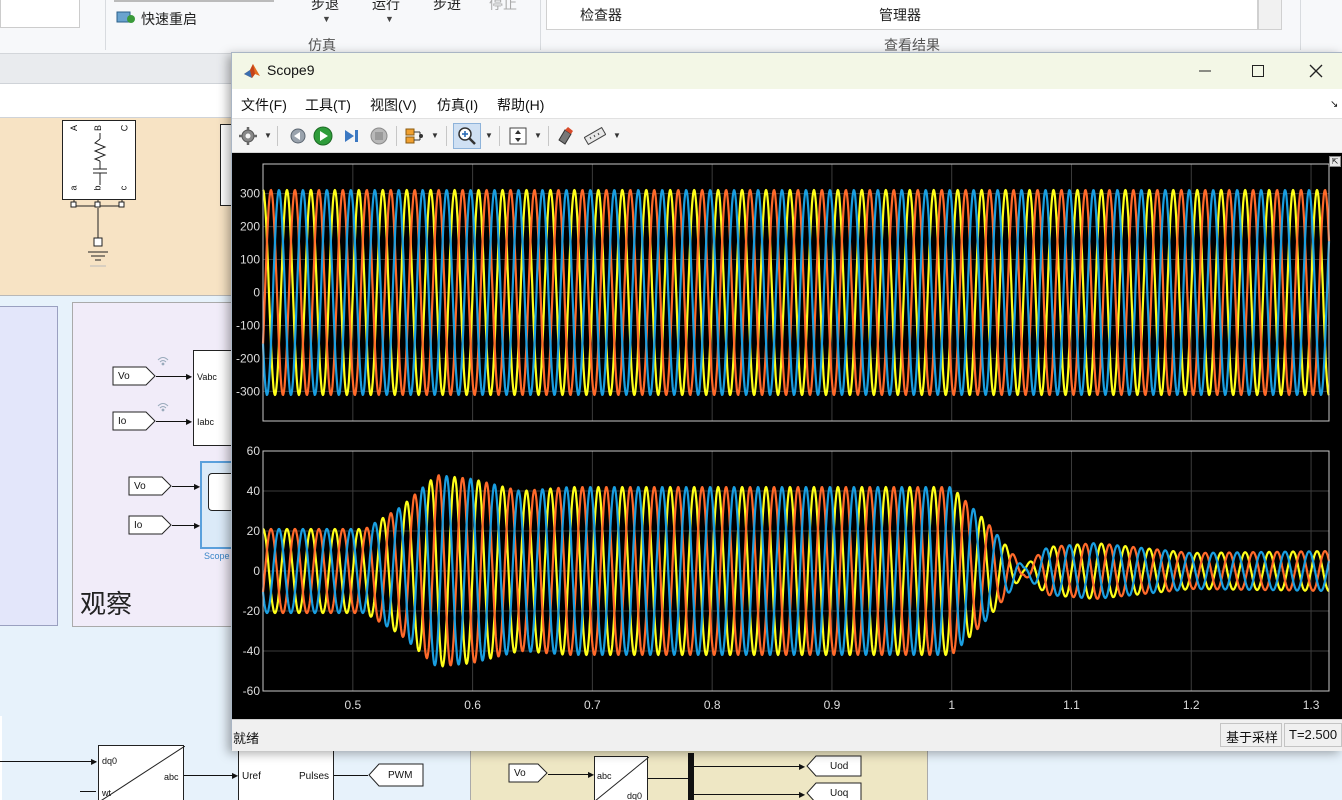 The height and width of the screenshot is (800, 1342). Describe the element at coordinates (1191, 705) in the screenshot. I see `x-tick-label: 1.2` at that location.